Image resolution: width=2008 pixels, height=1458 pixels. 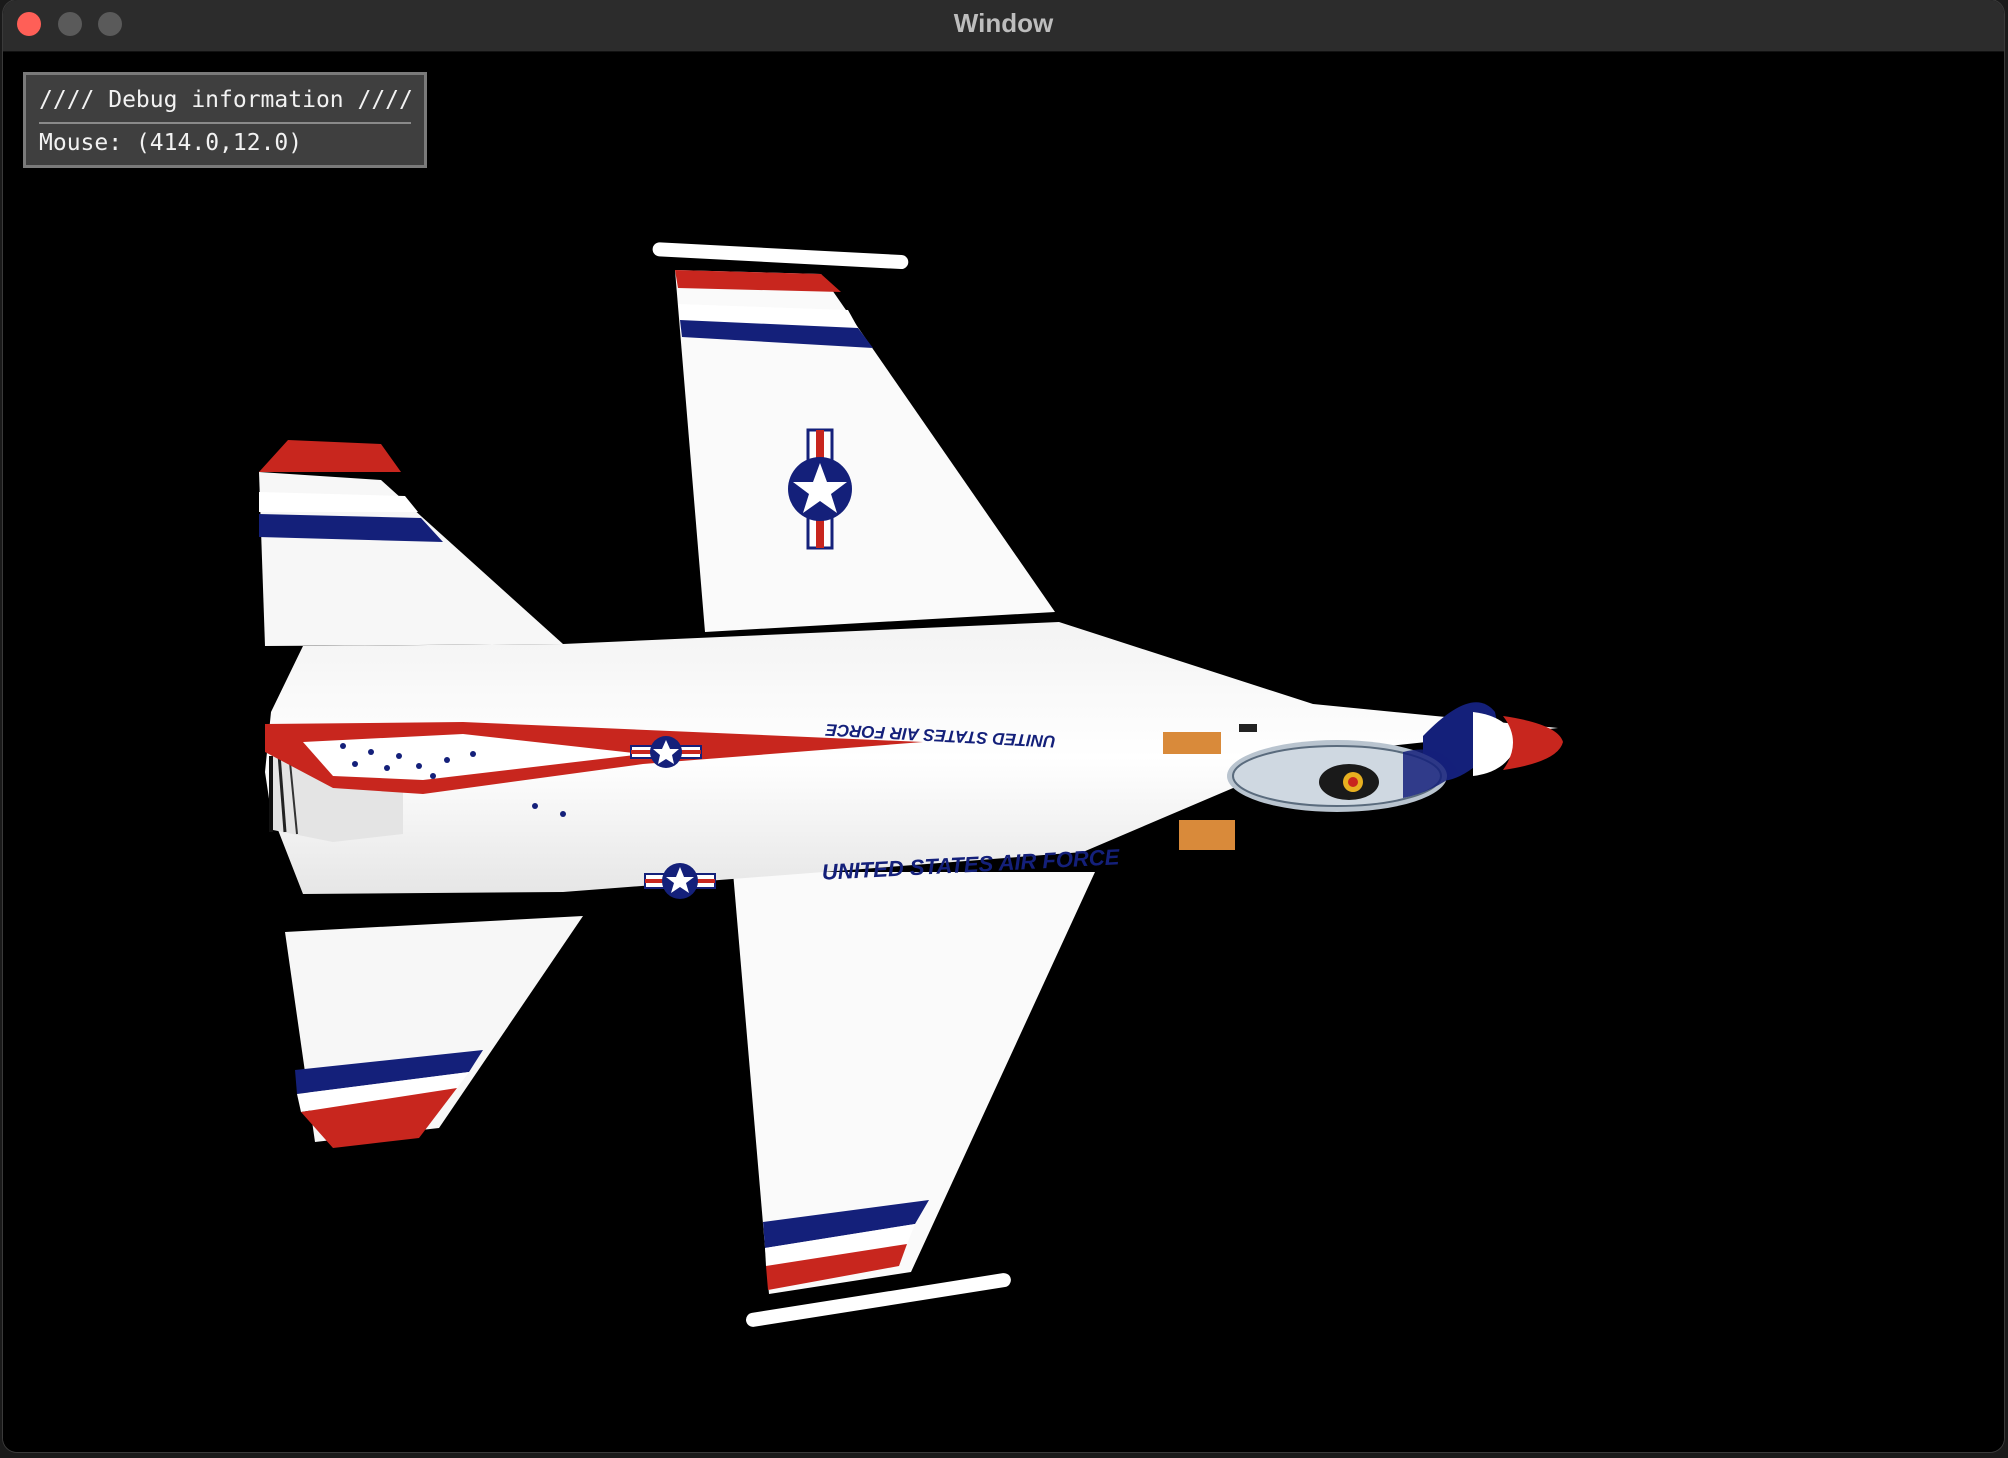 What do you see at coordinates (1207, 835) in the screenshot?
I see `flag-decal-lower-icon` at bounding box center [1207, 835].